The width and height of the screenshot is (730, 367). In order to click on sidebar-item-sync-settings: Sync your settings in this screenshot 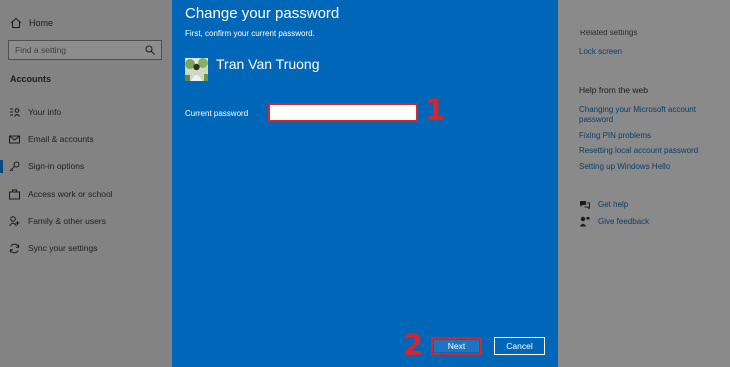, I will do `click(86, 248)`.